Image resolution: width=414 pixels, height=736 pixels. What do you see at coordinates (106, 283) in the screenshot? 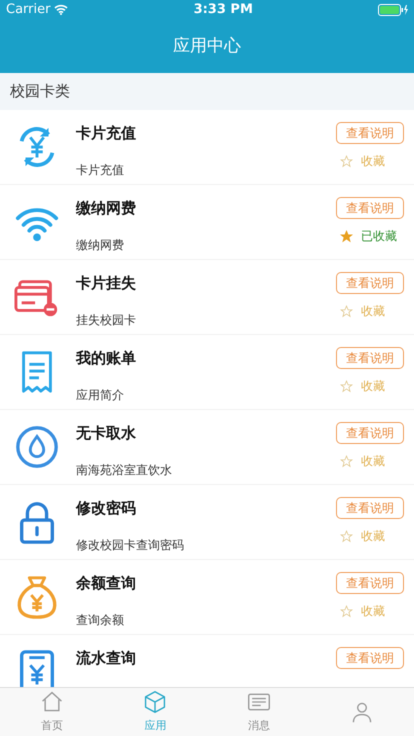
I see `app-title: 卡片挂失` at bounding box center [106, 283].